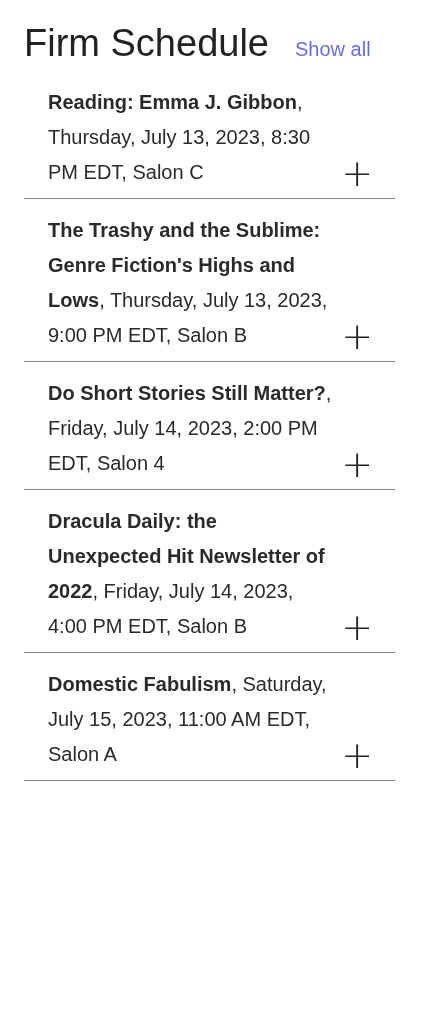 The width and height of the screenshot is (442, 1024). I want to click on event-description: Reading: Emma J. Gibbon, Thursday, July 13, 2023, 8:30 PM EDT, Salon C, so click(179, 137).